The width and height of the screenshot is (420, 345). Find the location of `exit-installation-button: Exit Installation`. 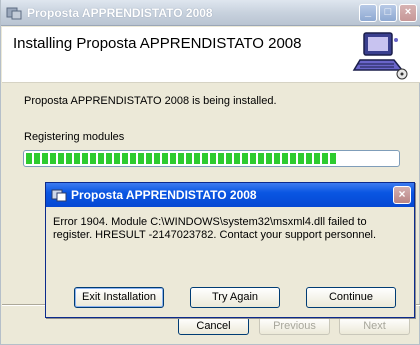

exit-installation-button: Exit Installation is located at coordinates (119, 297).